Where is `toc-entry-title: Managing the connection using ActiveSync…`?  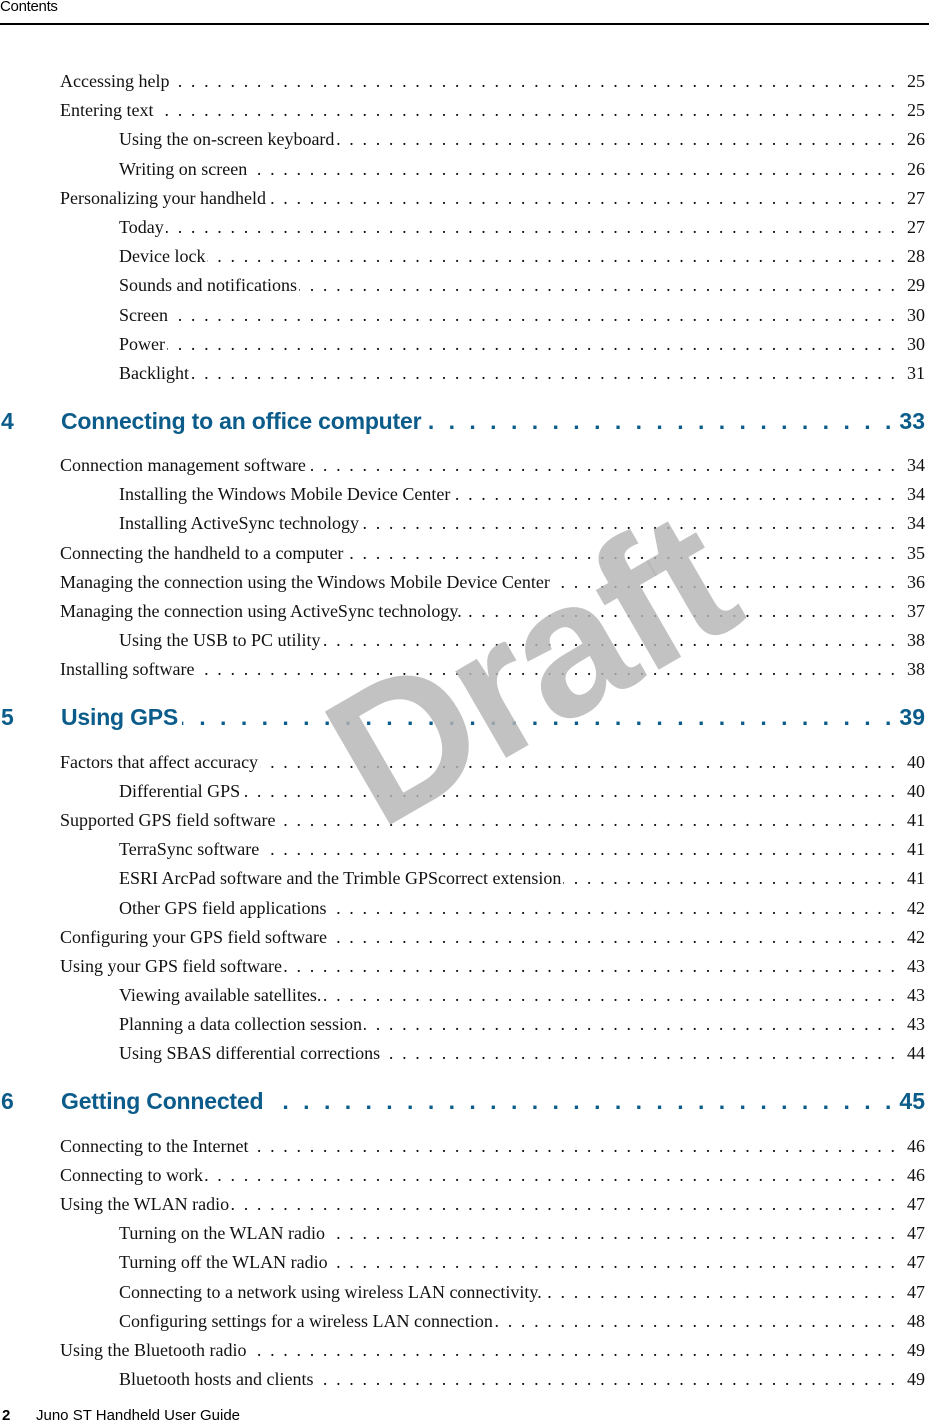
toc-entry-title: Managing the connection using ActiveSync… is located at coordinates (262, 611).